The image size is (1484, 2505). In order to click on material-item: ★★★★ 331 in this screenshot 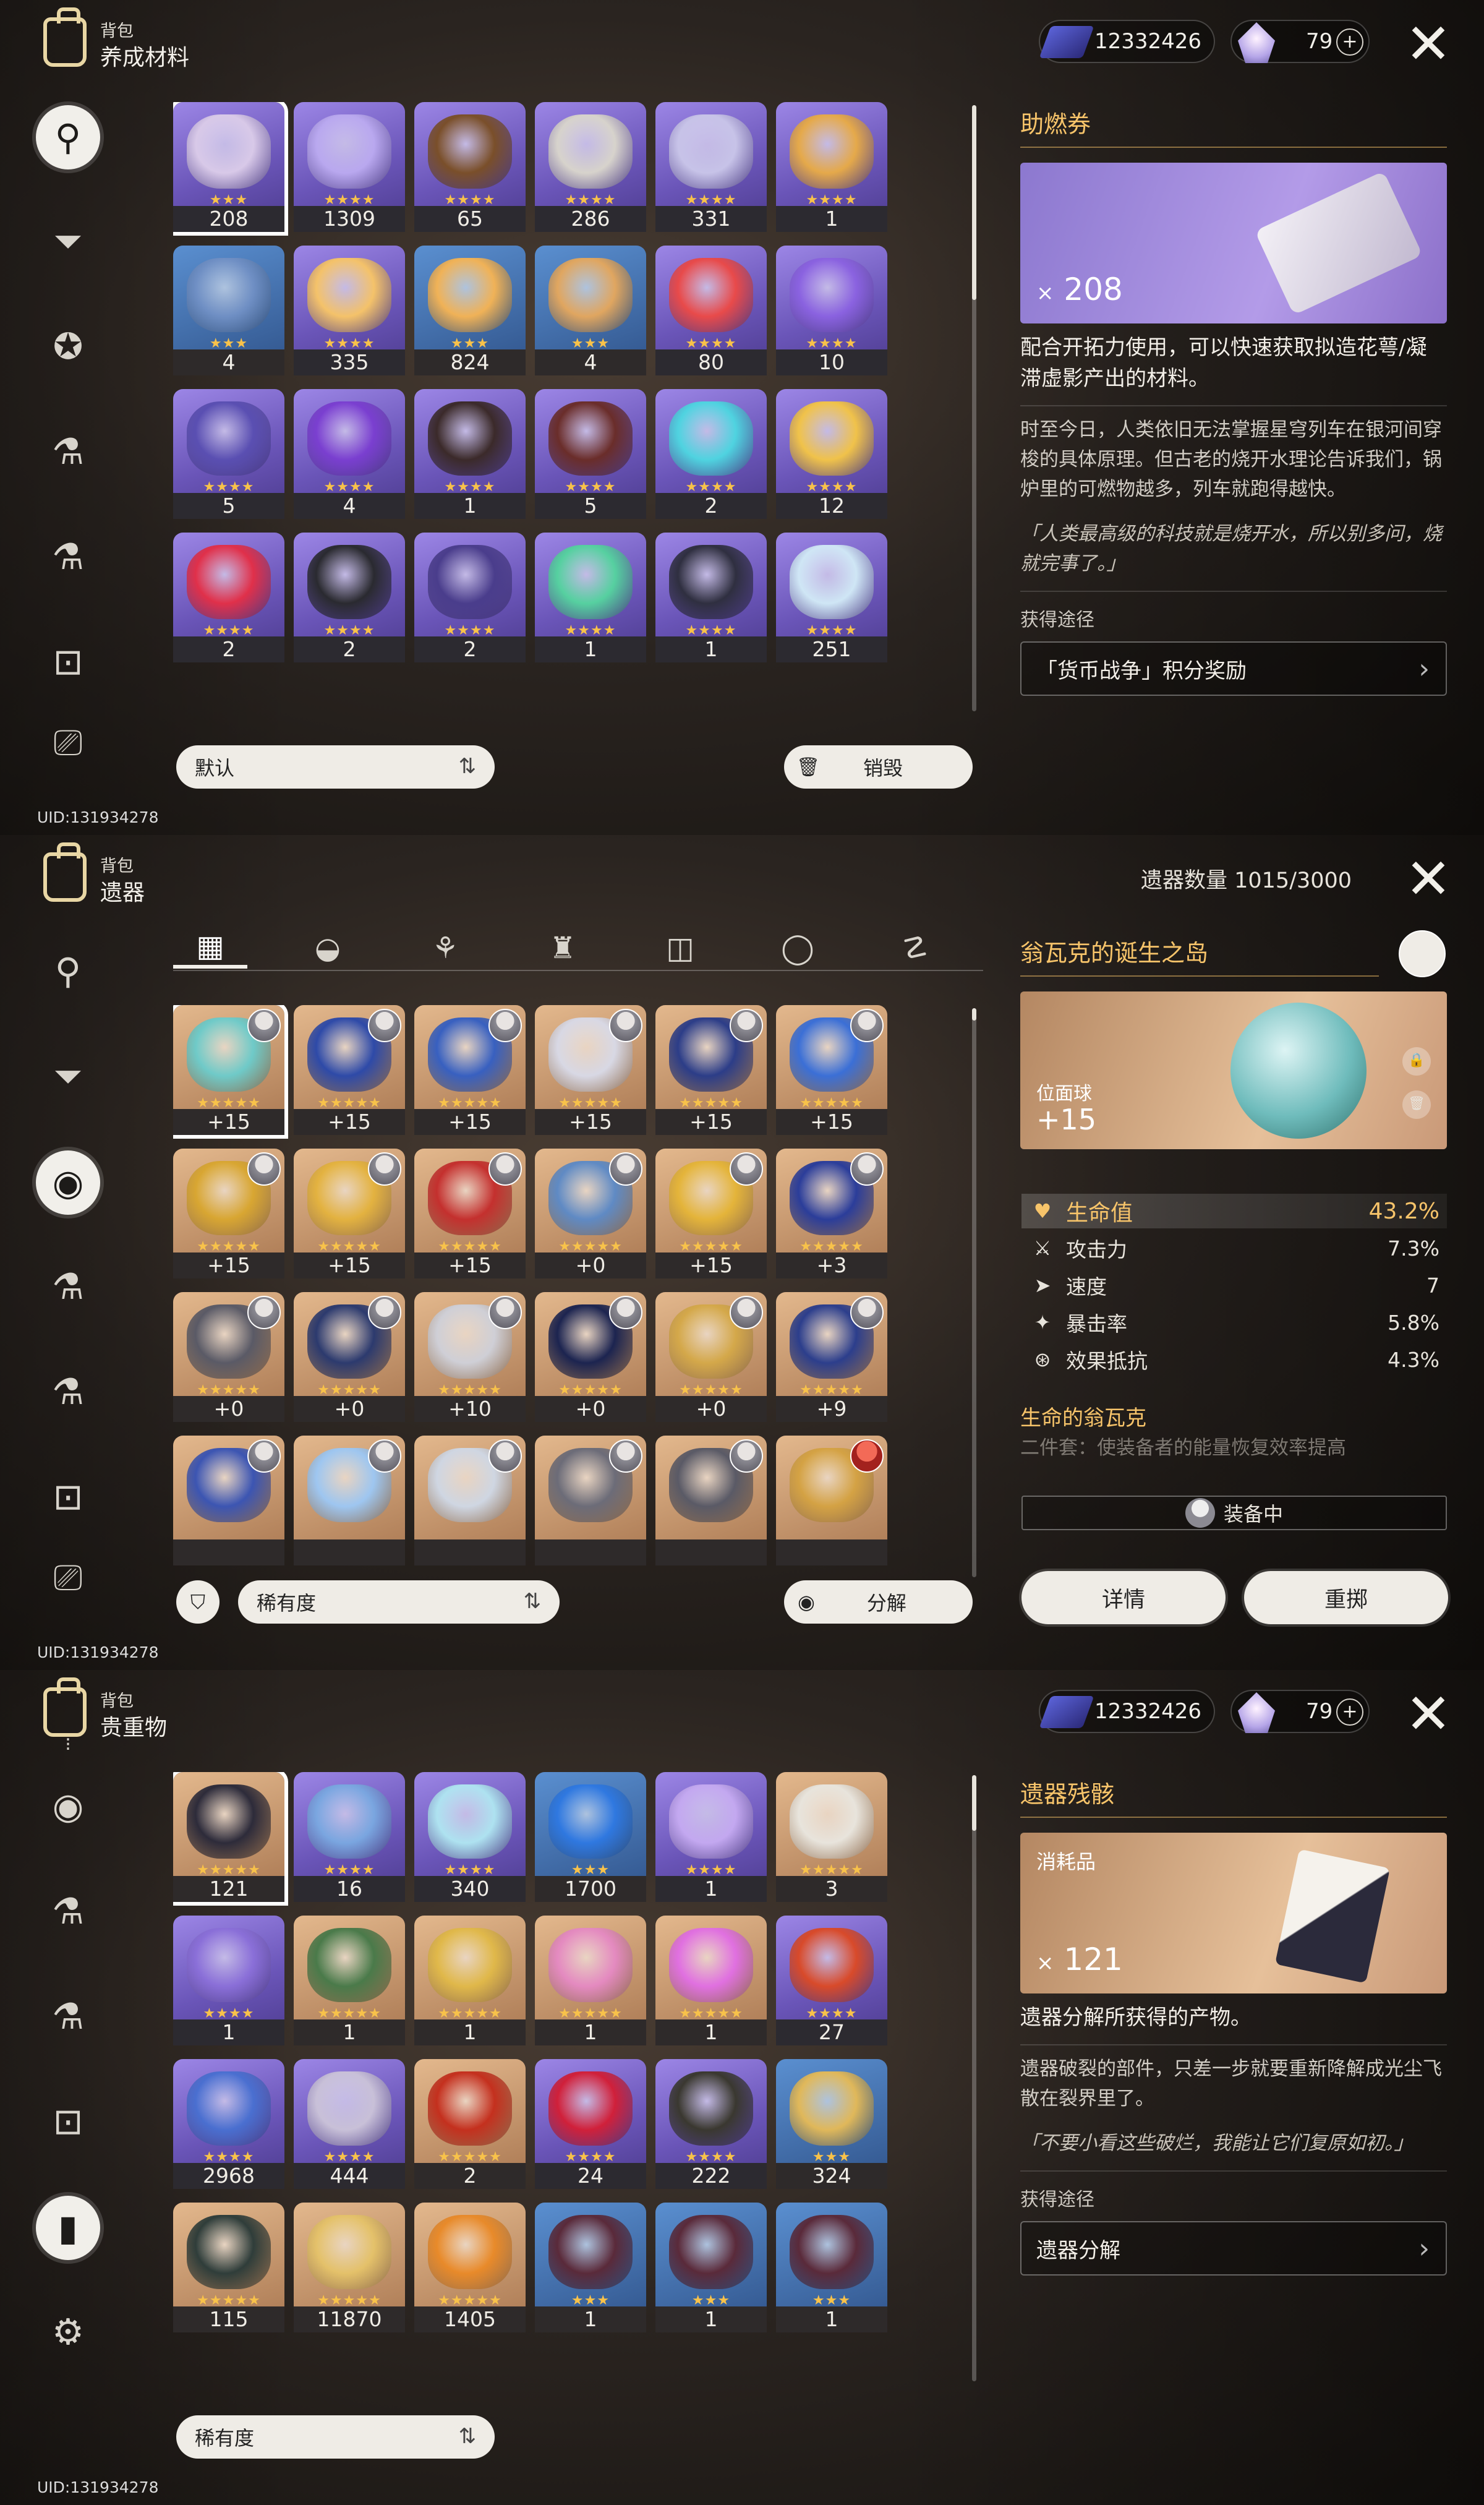, I will do `click(711, 167)`.